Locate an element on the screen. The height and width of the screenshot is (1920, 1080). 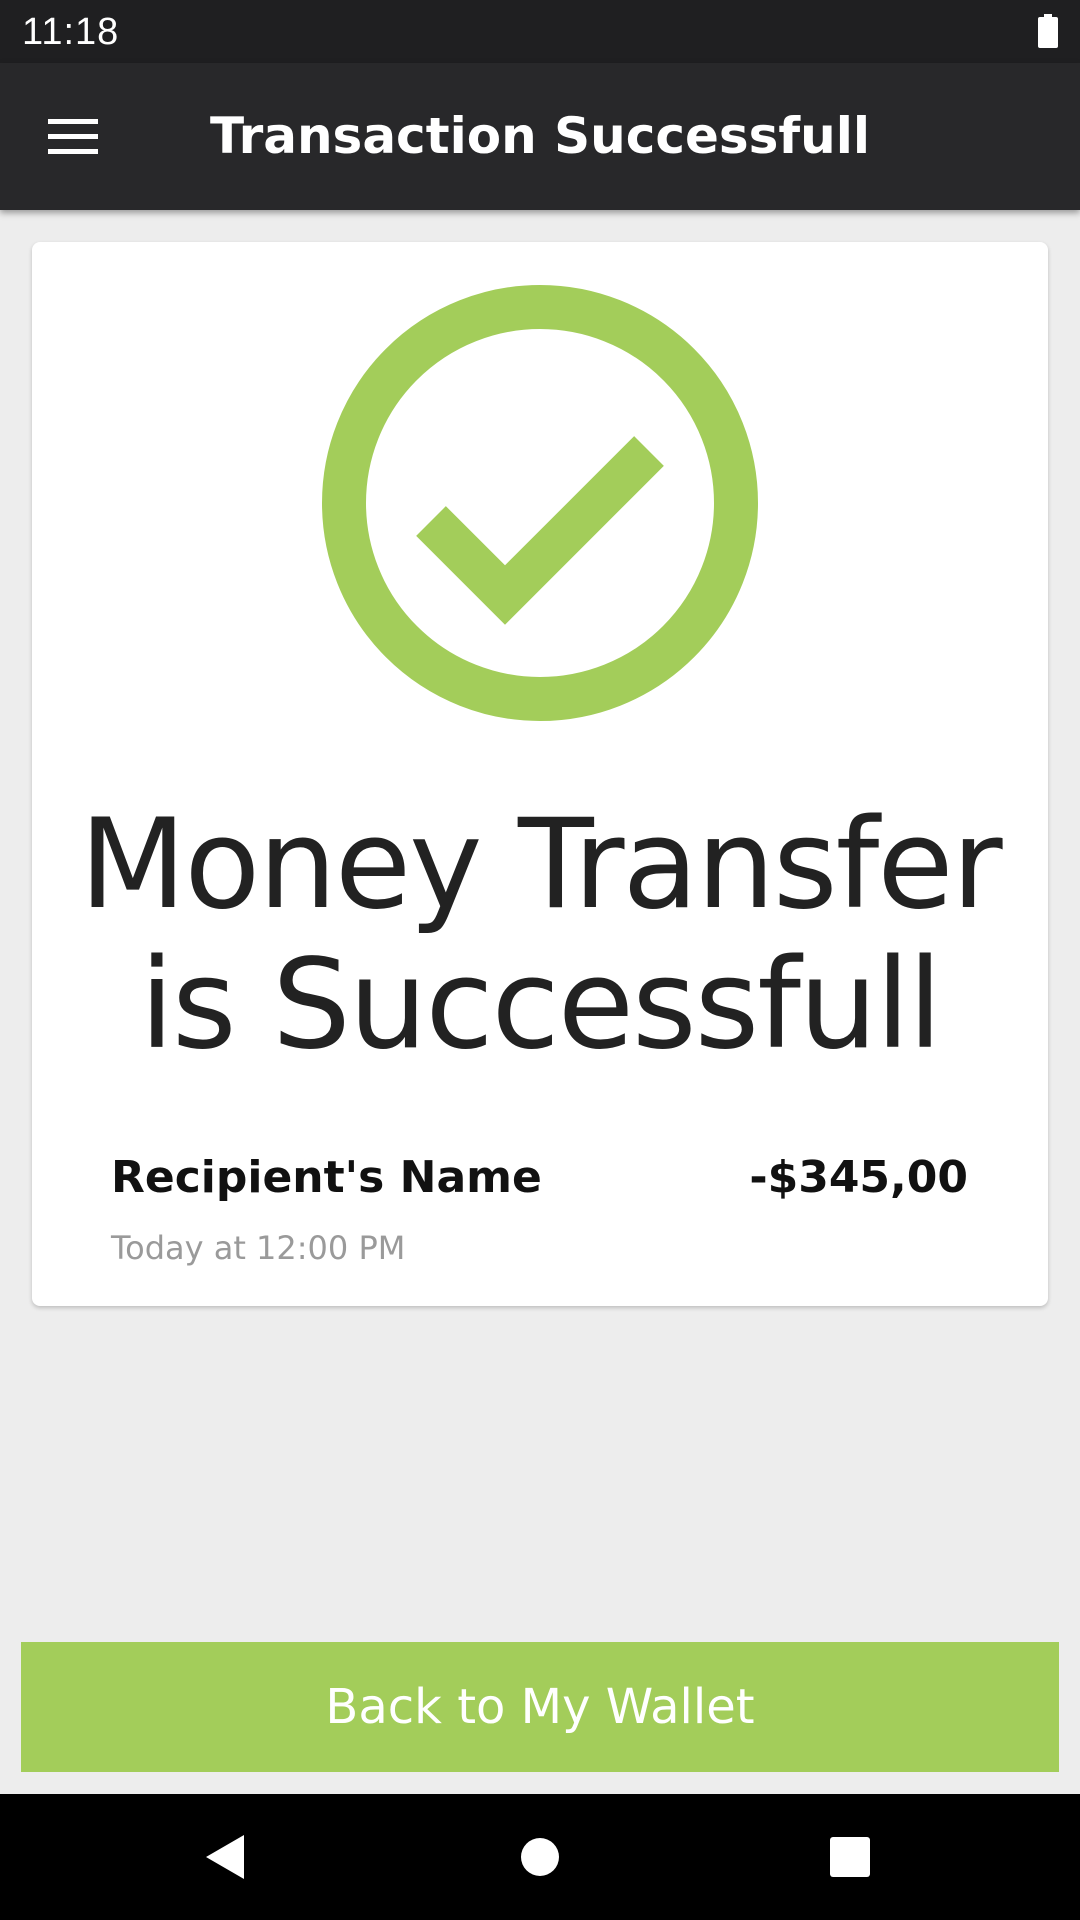
page-title: Transaction Successfull is located at coordinates (540, 136).